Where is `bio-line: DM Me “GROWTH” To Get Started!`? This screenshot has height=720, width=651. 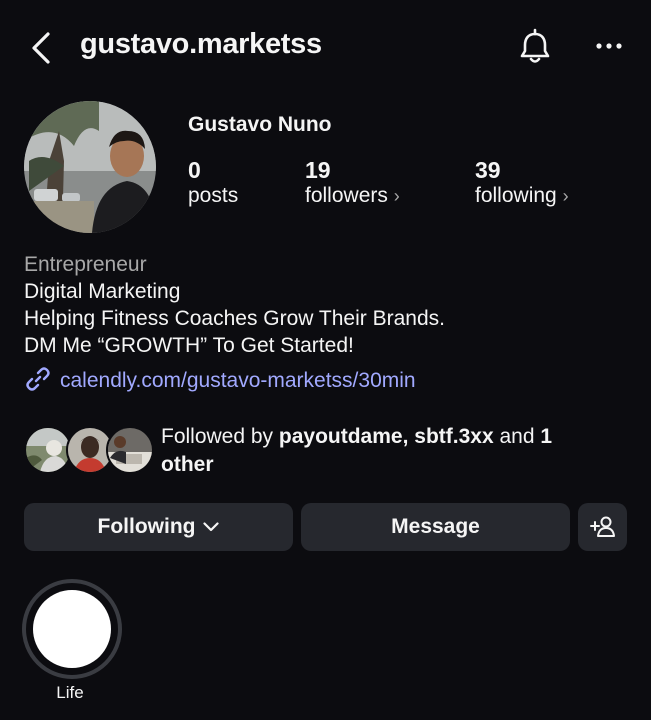
bio-line: DM Me “GROWTH” To Get Started! is located at coordinates (189, 345).